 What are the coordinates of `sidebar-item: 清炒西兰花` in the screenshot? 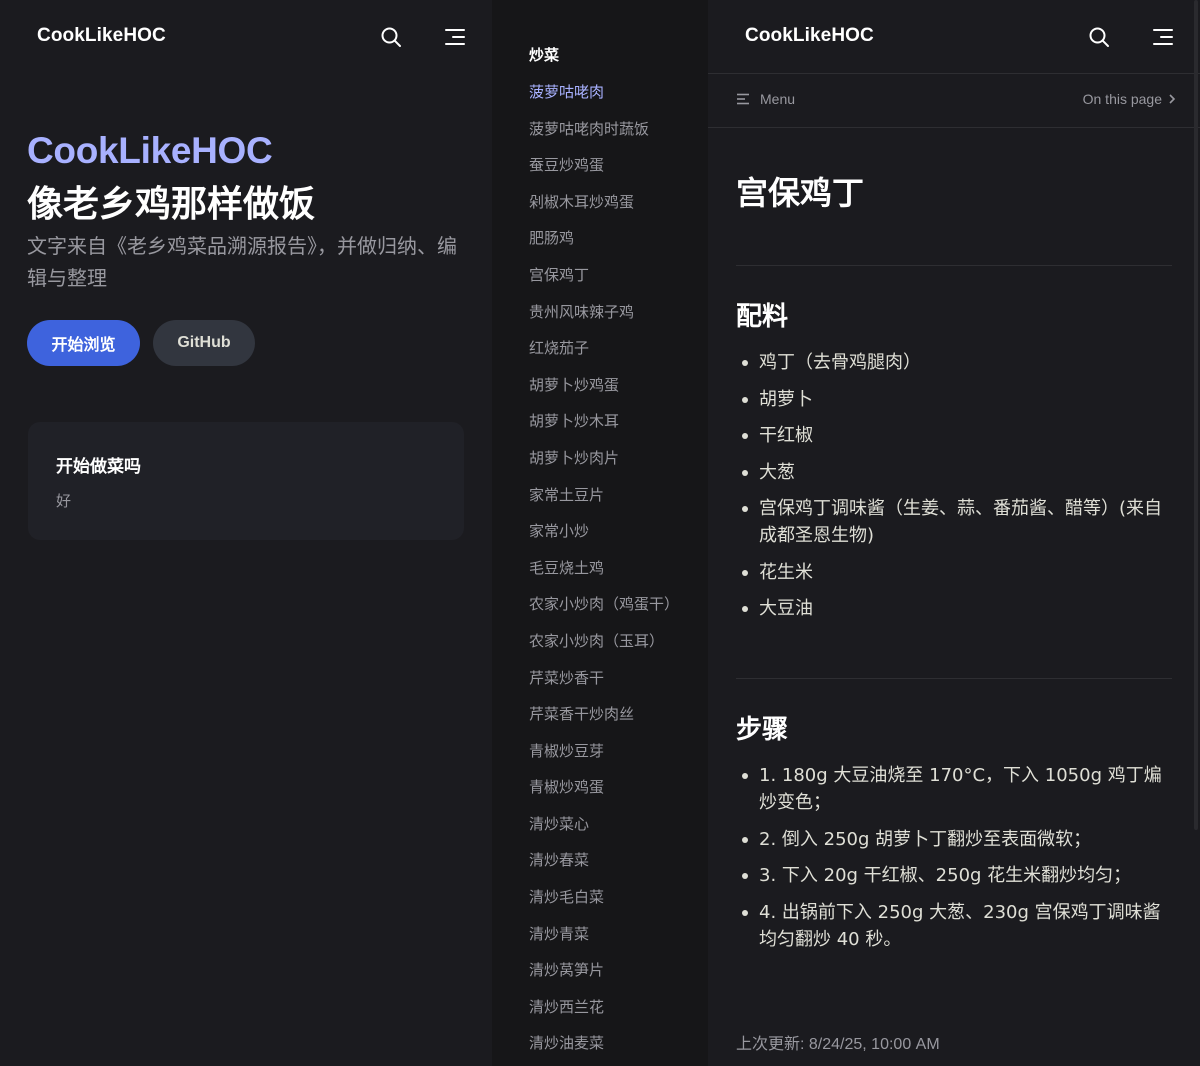 It's located at (604, 1013).